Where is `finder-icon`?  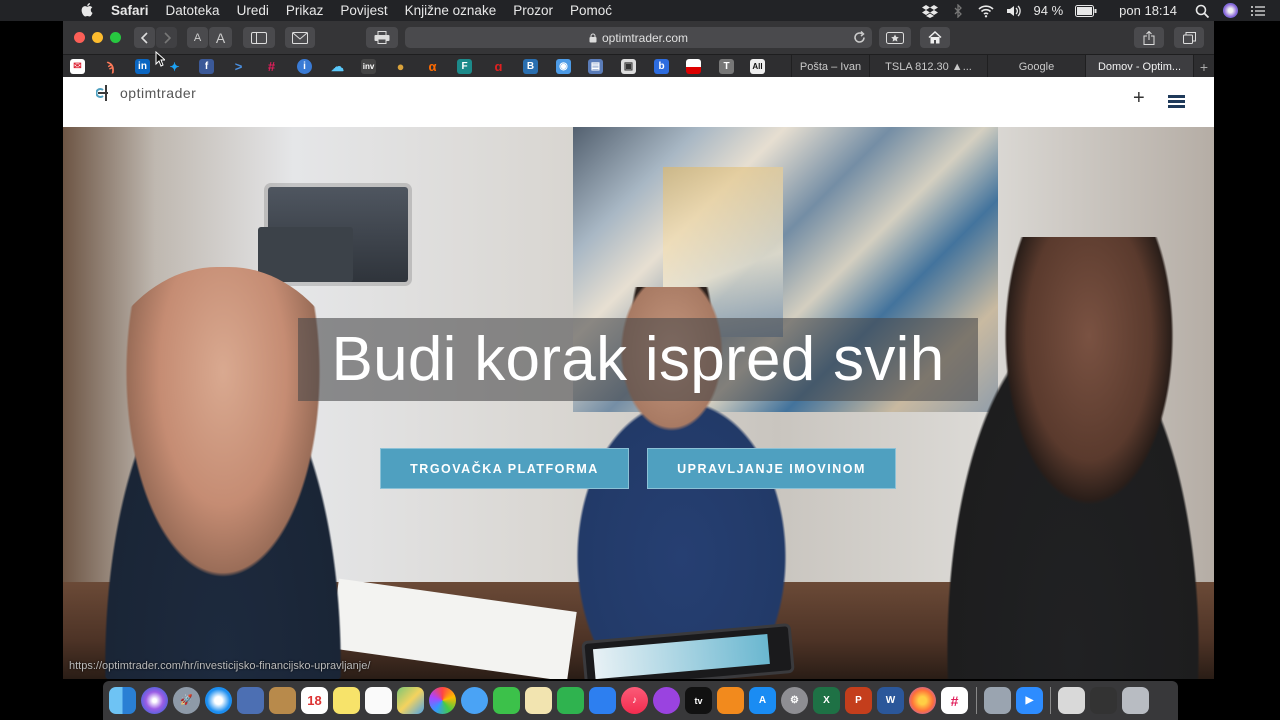 finder-icon is located at coordinates (122, 700).